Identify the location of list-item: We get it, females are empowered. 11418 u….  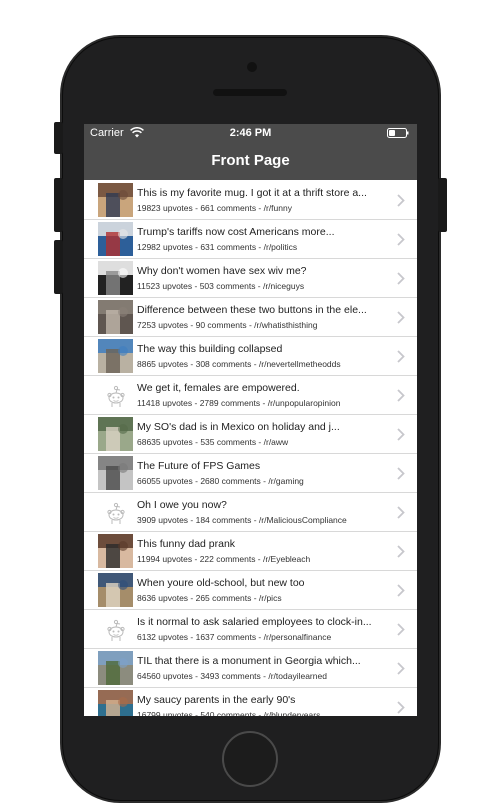
(250, 395).